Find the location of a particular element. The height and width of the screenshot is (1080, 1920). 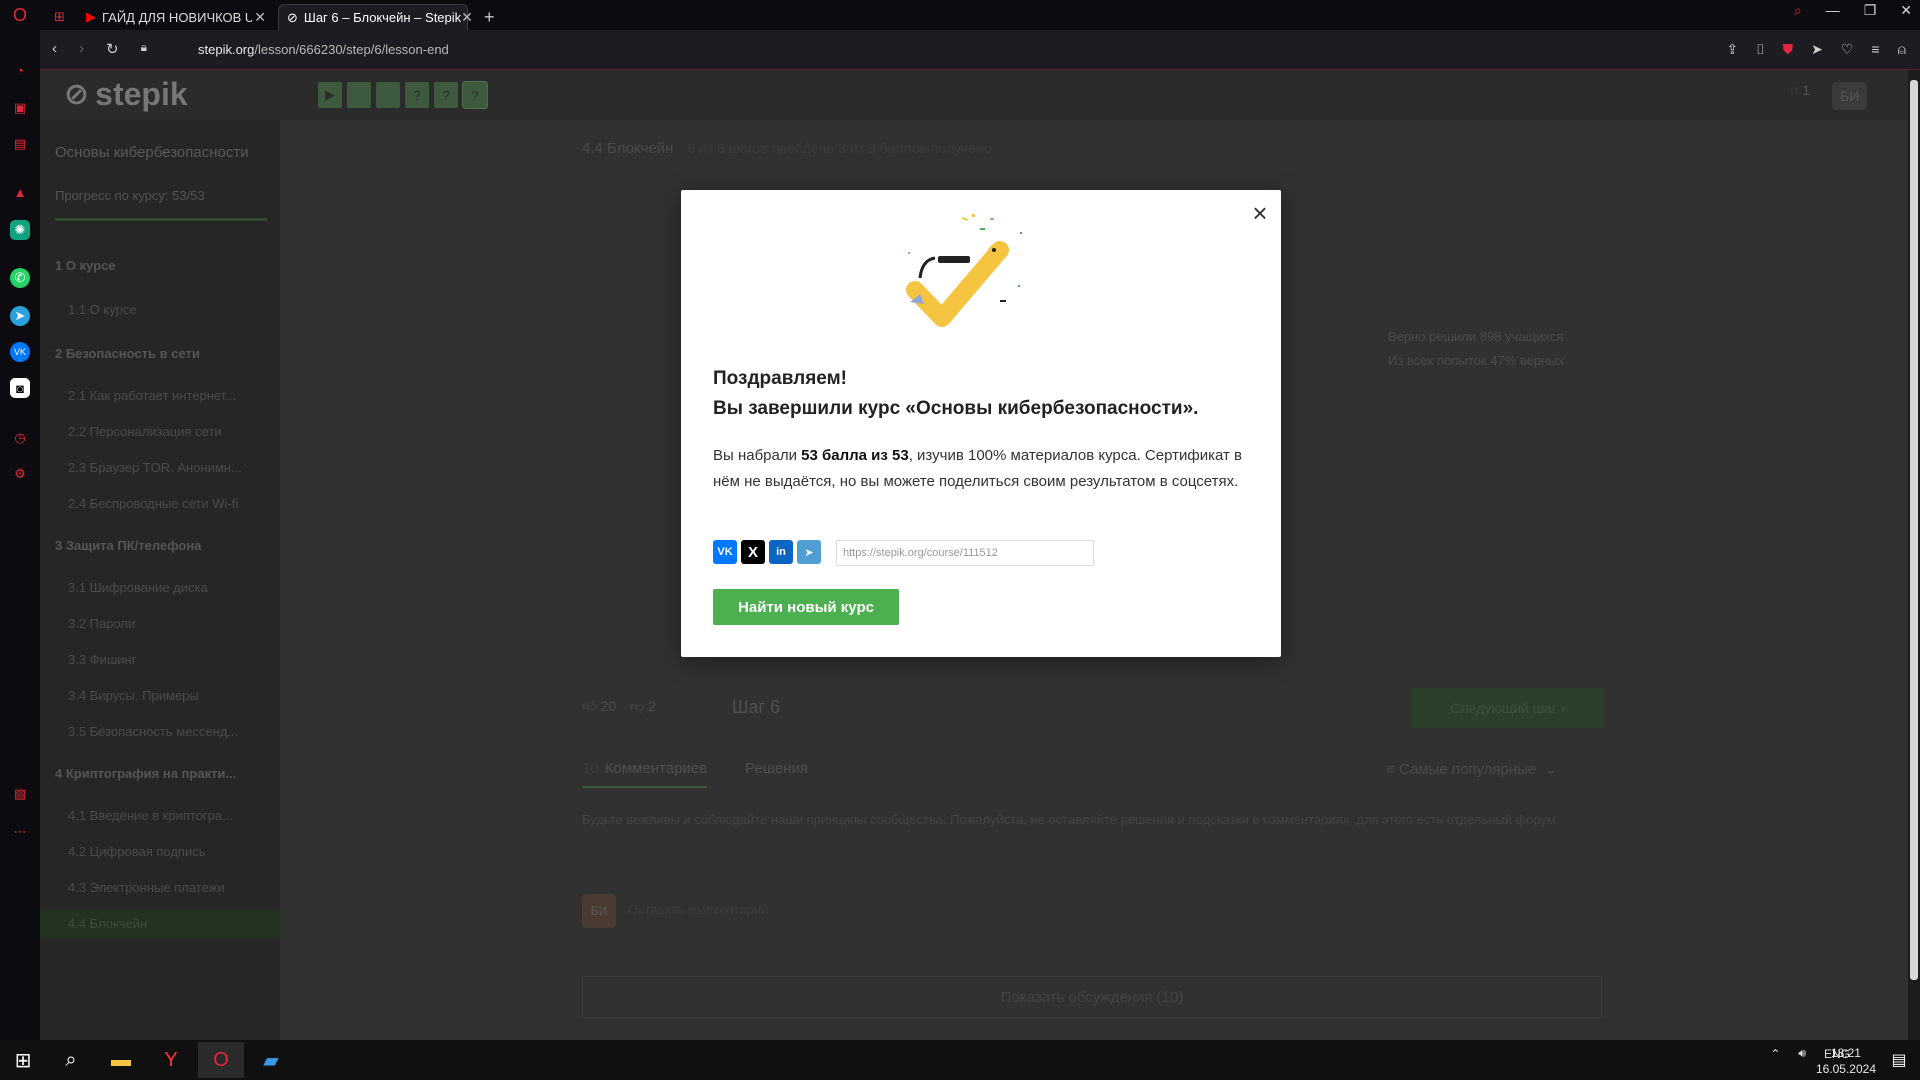

lesson-item: 4.4 Блокчейн is located at coordinates (160, 924).